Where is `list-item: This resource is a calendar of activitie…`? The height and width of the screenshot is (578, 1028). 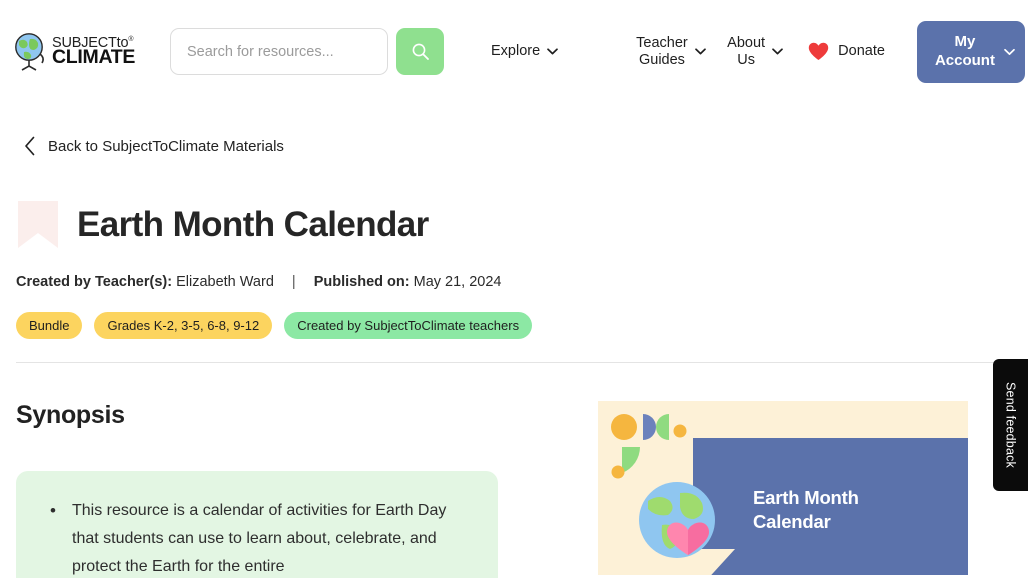 list-item: This resource is a calendar of activitie… is located at coordinates (257, 537).